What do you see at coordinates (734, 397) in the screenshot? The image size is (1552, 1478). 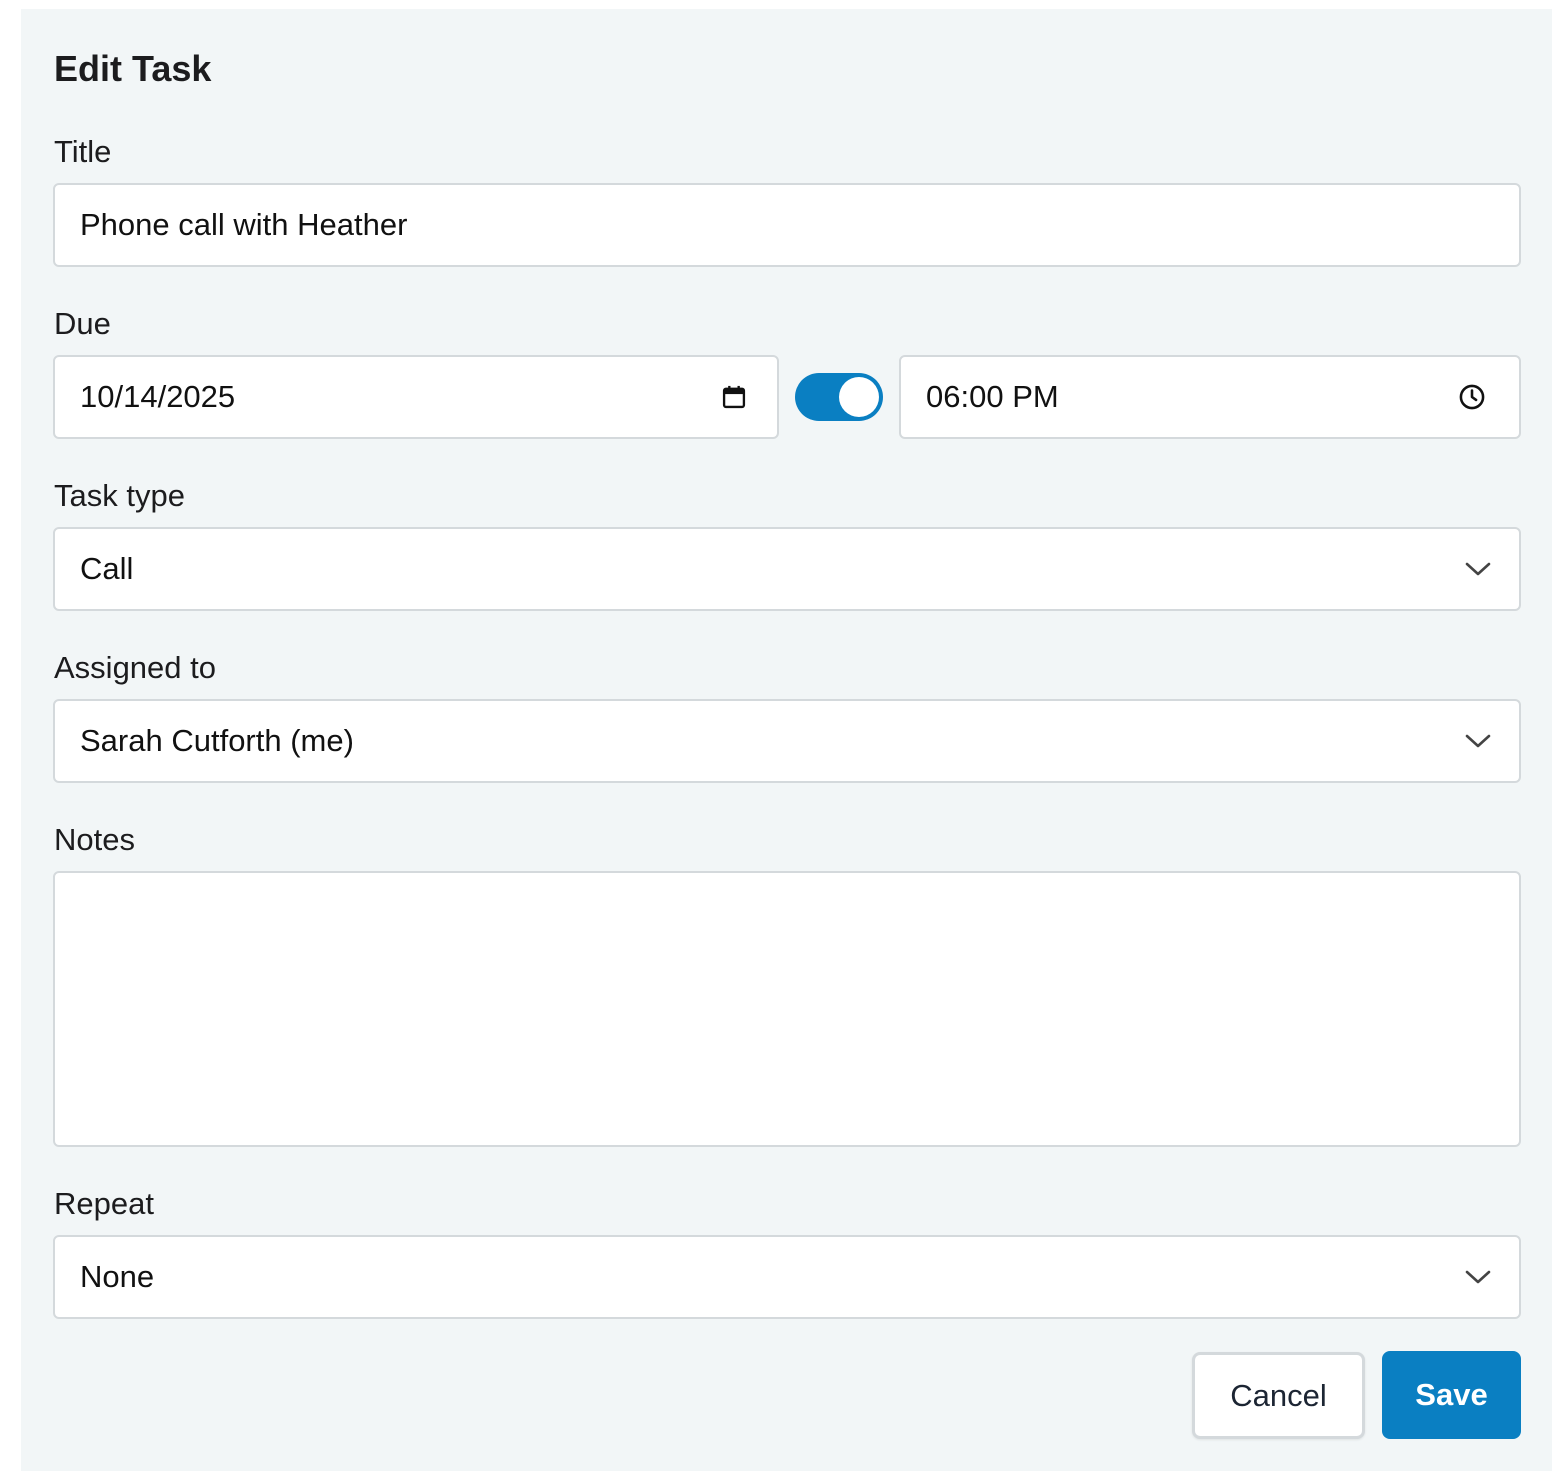 I see `calendar-icon` at bounding box center [734, 397].